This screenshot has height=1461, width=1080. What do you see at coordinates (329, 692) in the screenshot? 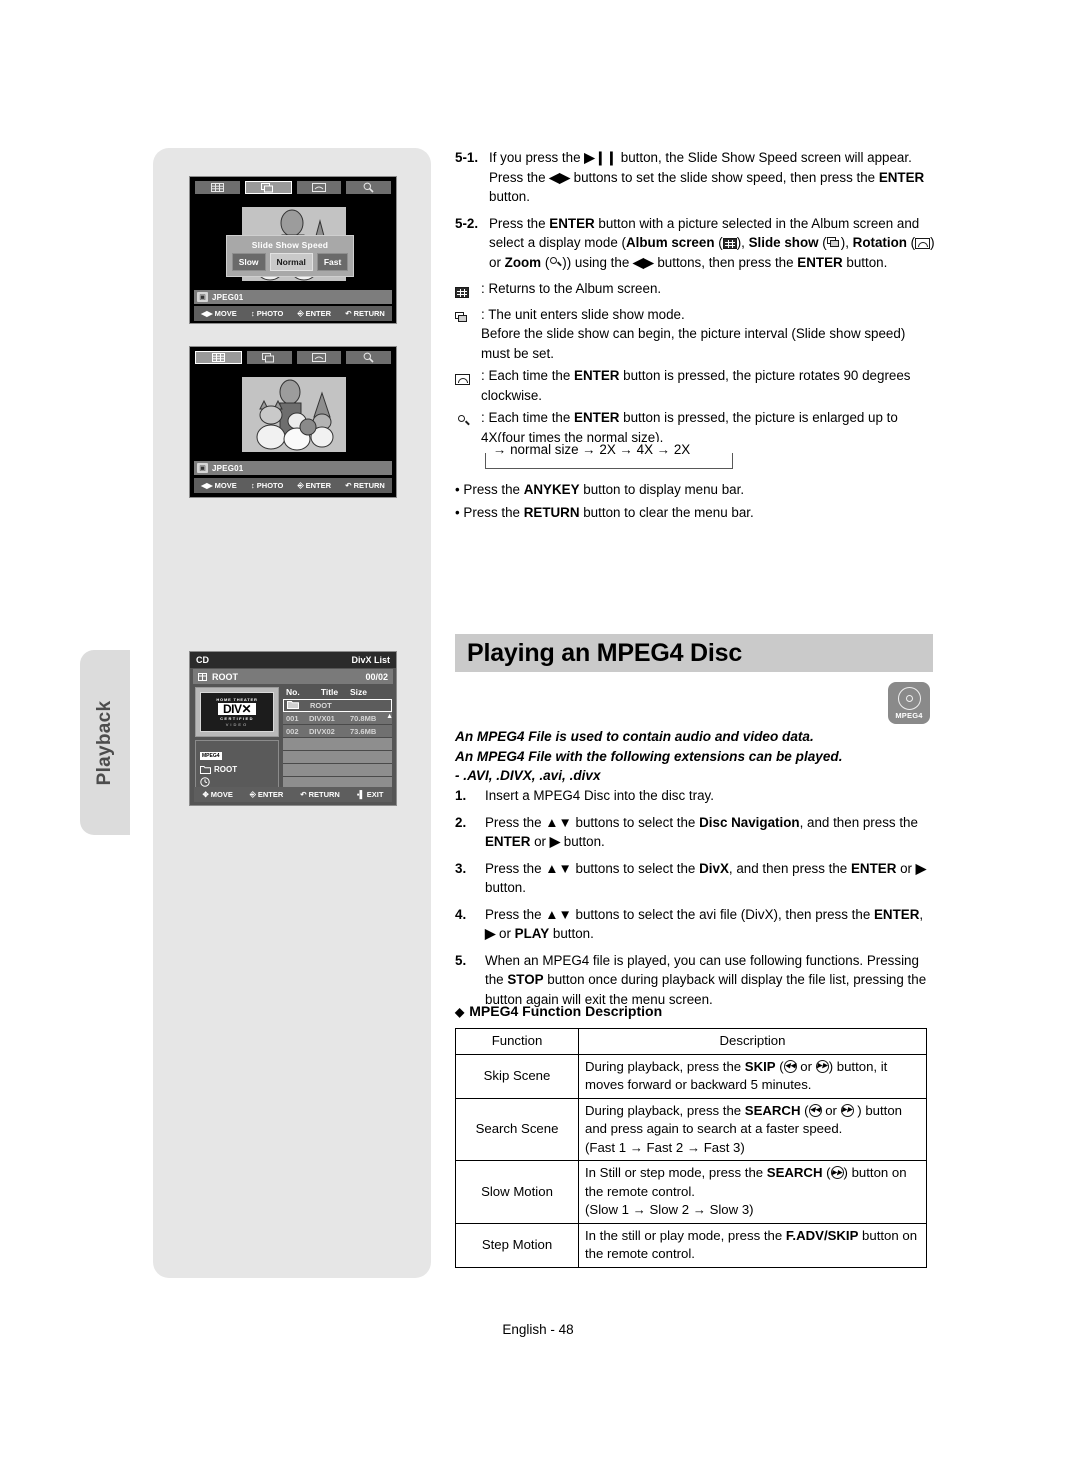
I see `col-title: Title` at bounding box center [329, 692].